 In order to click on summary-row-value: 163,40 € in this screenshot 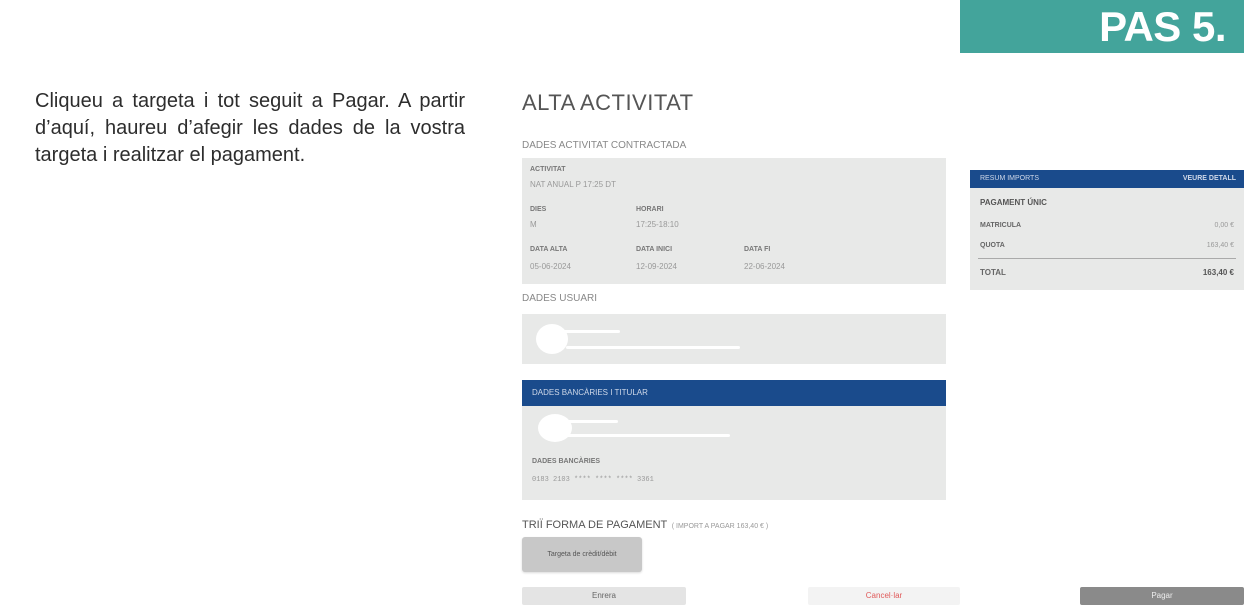, I will do `click(1220, 245)`.